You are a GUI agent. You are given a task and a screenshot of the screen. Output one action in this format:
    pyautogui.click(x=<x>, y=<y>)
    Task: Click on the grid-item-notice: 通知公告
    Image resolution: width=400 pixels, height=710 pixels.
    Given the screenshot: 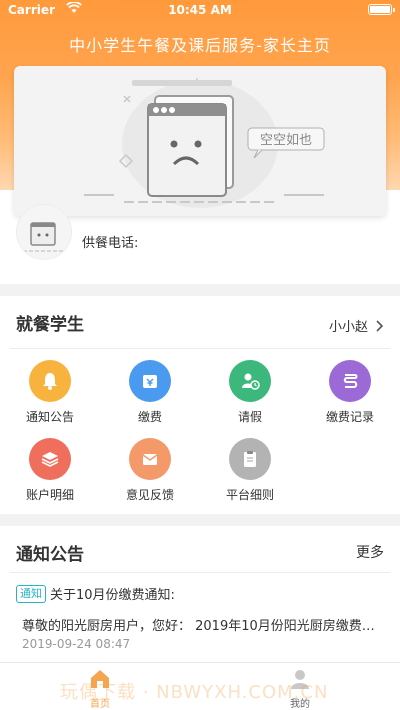 What is the action you would take?
    pyautogui.click(x=50, y=395)
    